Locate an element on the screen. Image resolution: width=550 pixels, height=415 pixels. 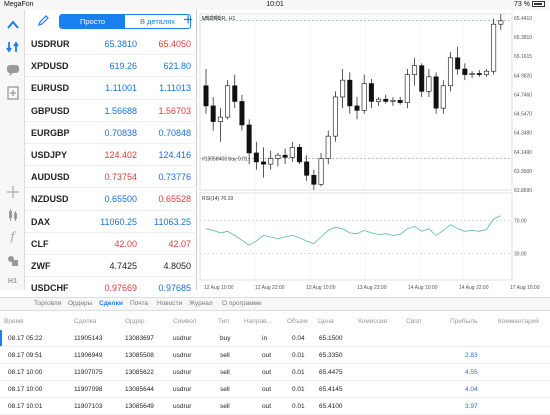
quote-row: EURGBP 0.70838 0.70848 is located at coordinates (111, 133).